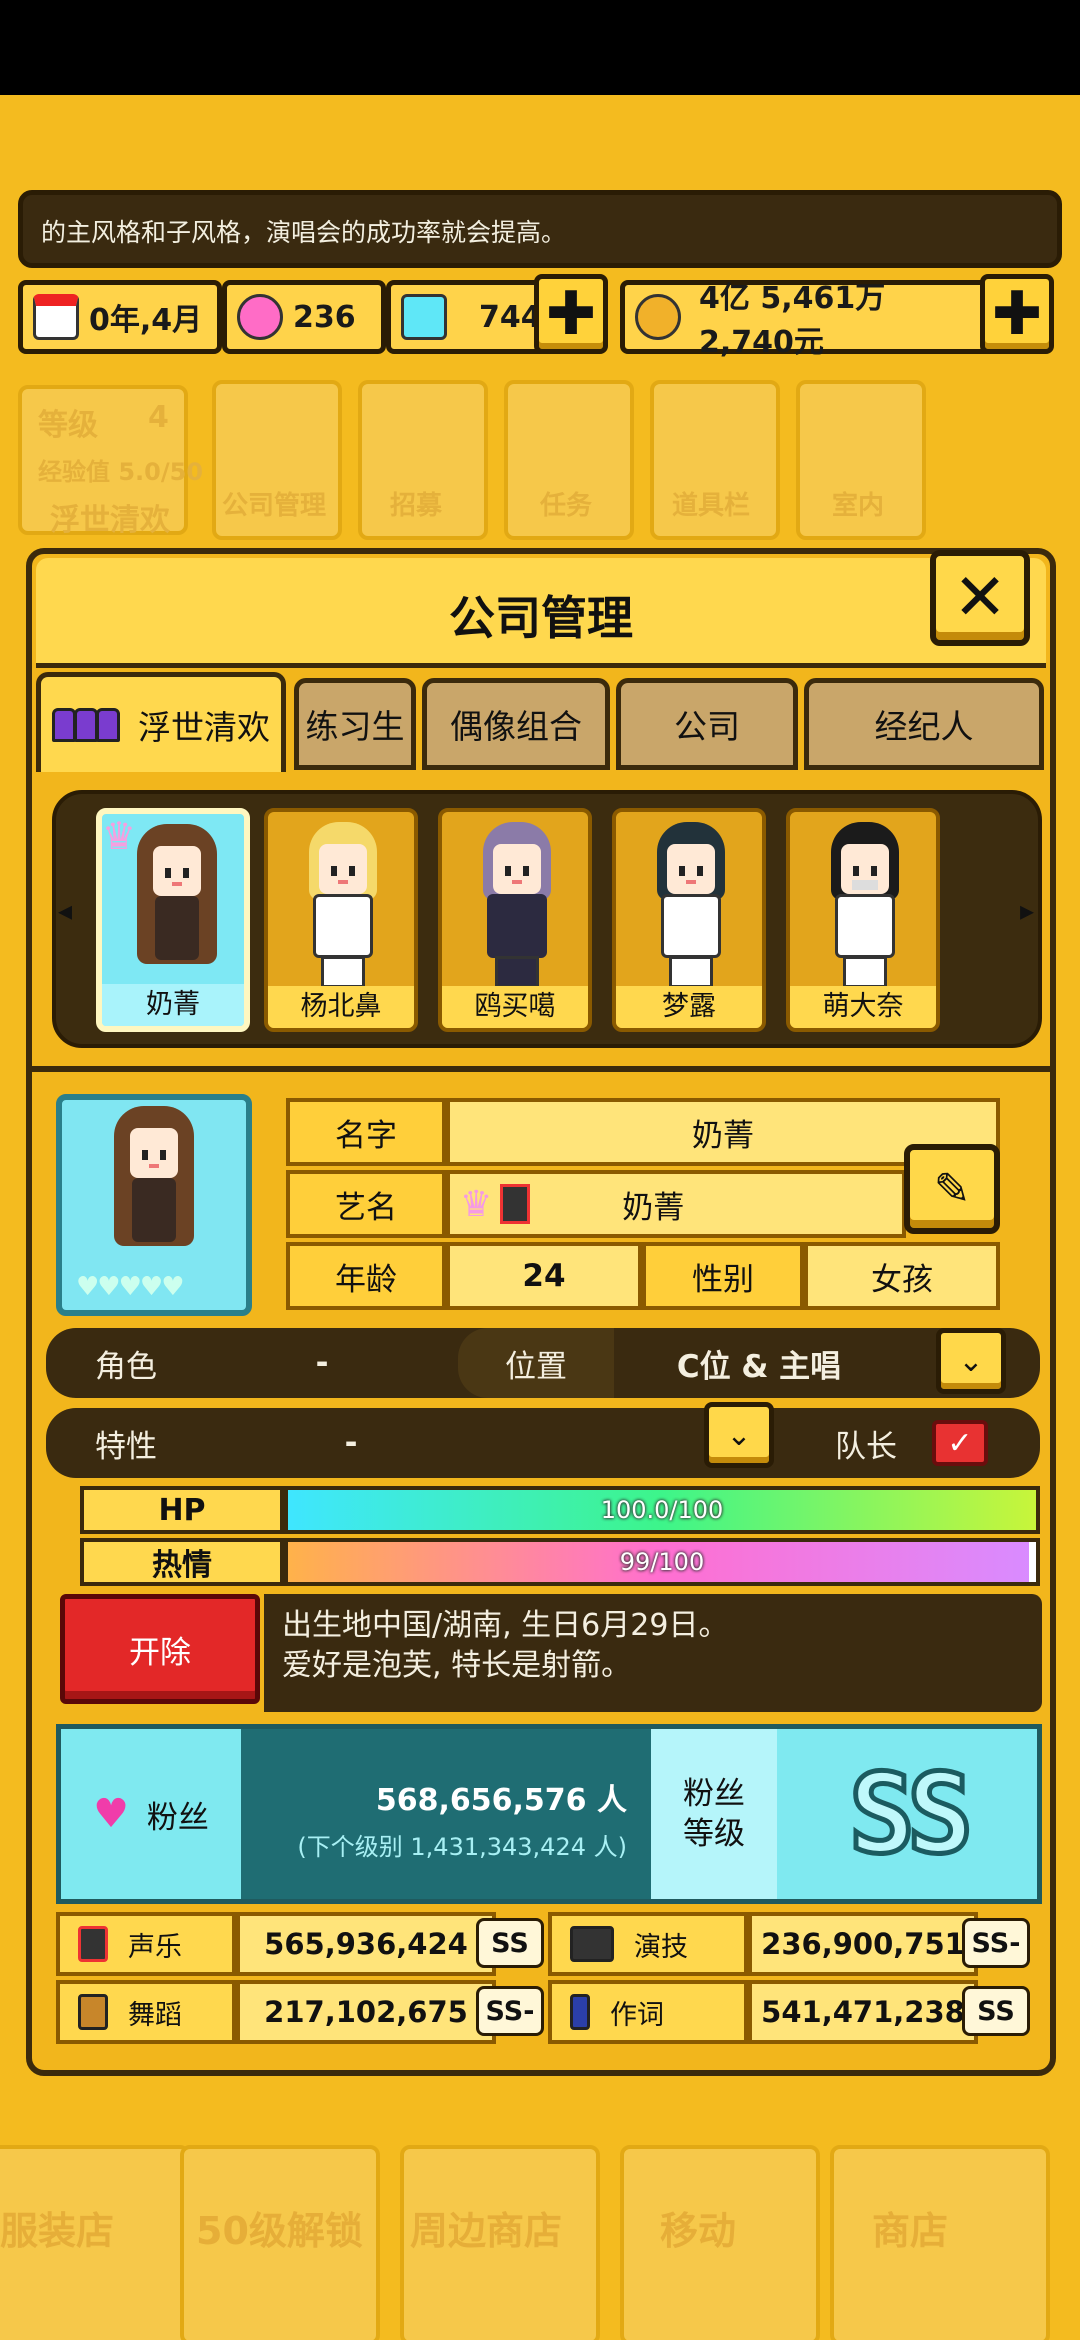 The height and width of the screenshot is (2340, 1080). I want to click on member-name: 鸥买噶, so click(515, 1007).